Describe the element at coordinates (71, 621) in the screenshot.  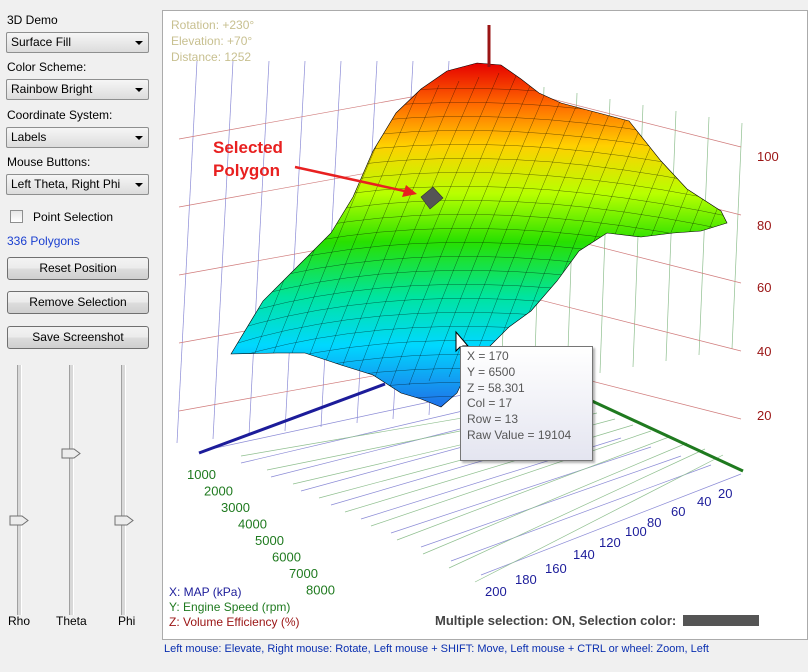
I see `theta-label: Theta` at that location.